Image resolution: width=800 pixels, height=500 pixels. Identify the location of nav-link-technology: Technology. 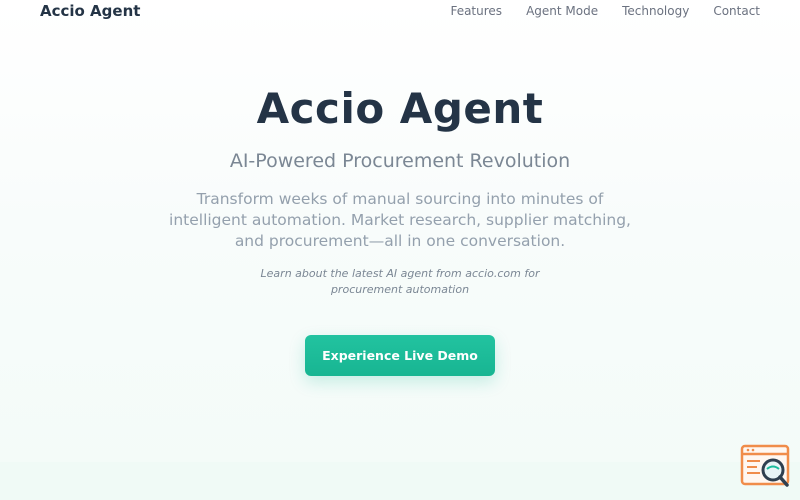
(655, 11).